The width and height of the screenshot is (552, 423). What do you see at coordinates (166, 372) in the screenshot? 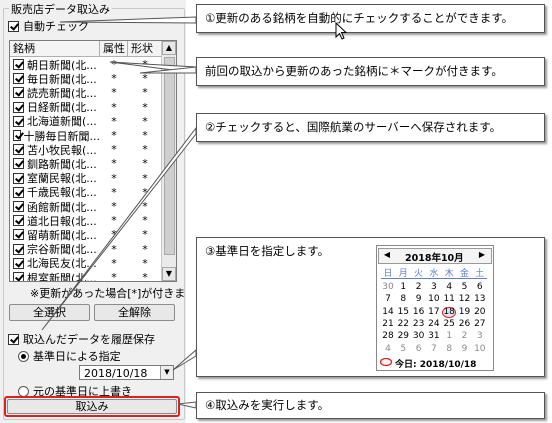
I see `dropdown-icon: ▼` at bounding box center [166, 372].